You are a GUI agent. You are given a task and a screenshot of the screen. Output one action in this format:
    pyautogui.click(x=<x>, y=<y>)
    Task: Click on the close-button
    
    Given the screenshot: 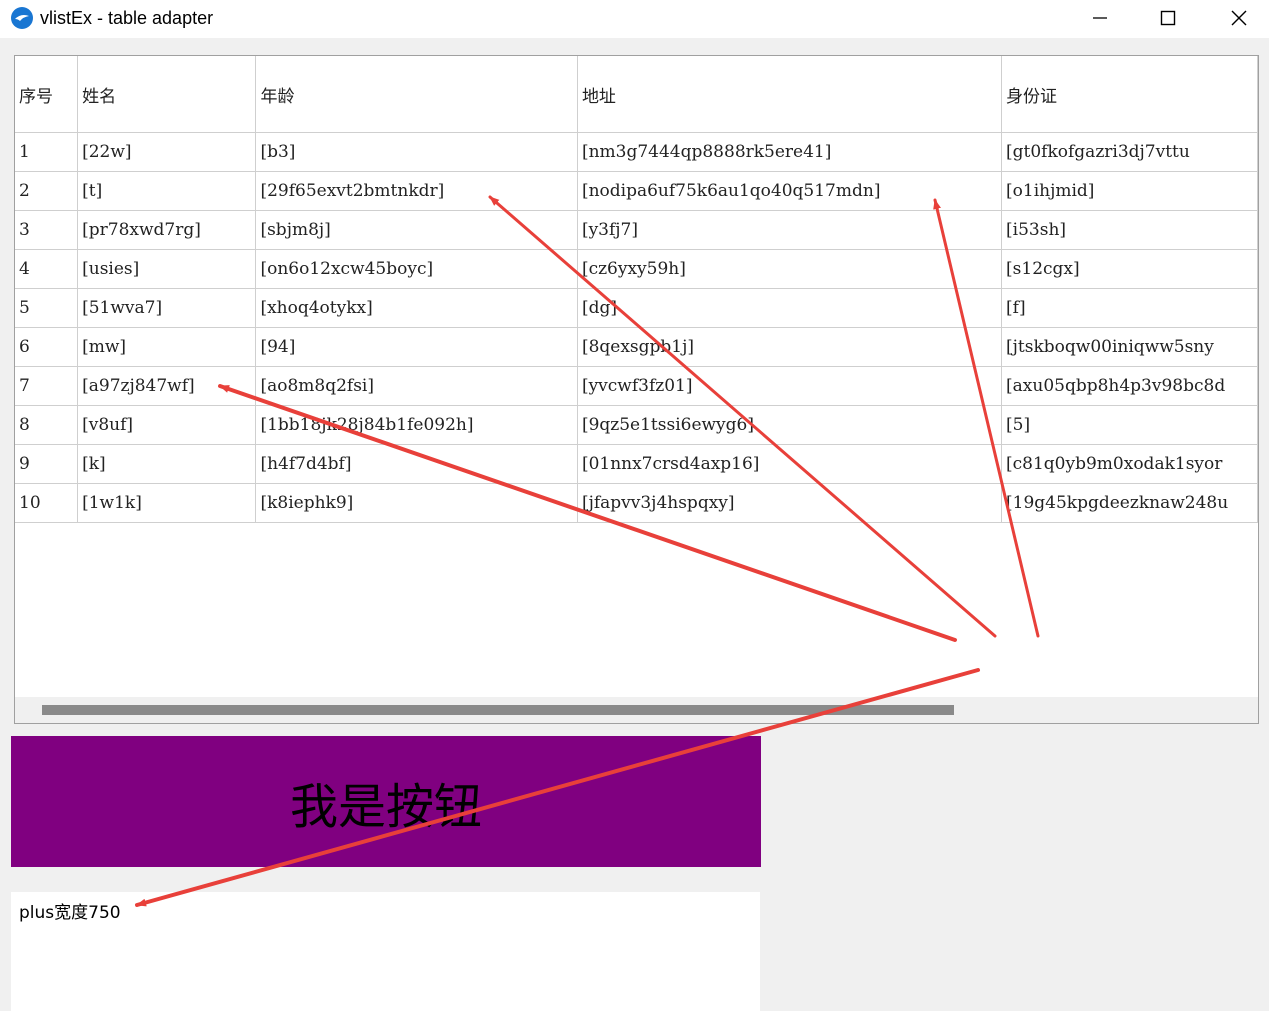 What is the action you would take?
    pyautogui.click(x=1236, y=18)
    